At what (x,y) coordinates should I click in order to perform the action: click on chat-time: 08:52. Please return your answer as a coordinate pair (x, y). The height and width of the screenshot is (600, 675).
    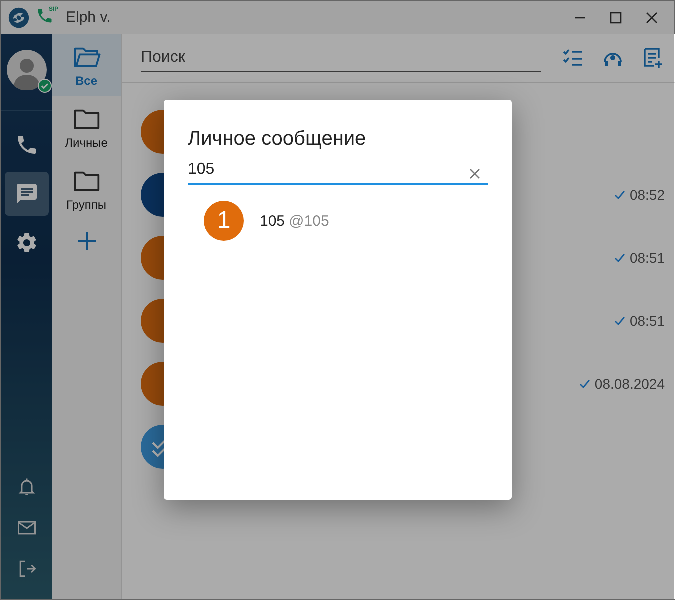
    Looking at the image, I should click on (647, 194).